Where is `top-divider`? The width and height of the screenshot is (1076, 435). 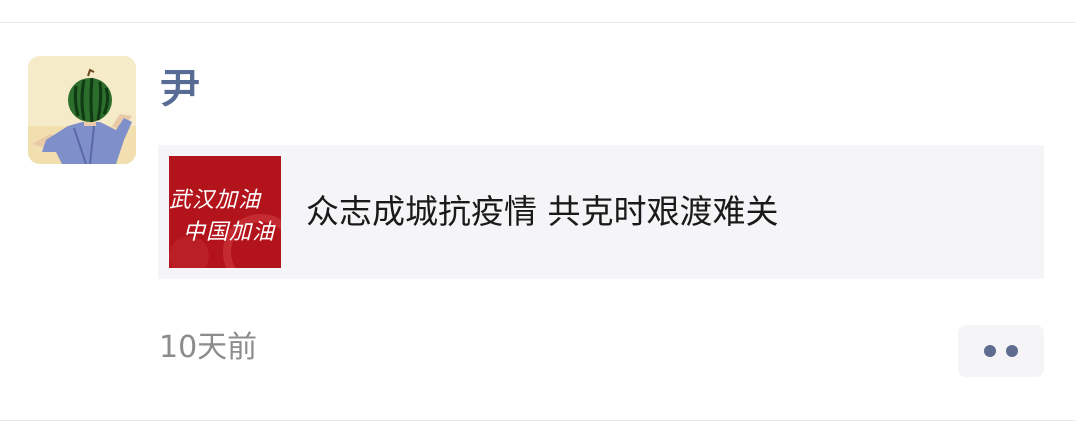 top-divider is located at coordinates (538, 22).